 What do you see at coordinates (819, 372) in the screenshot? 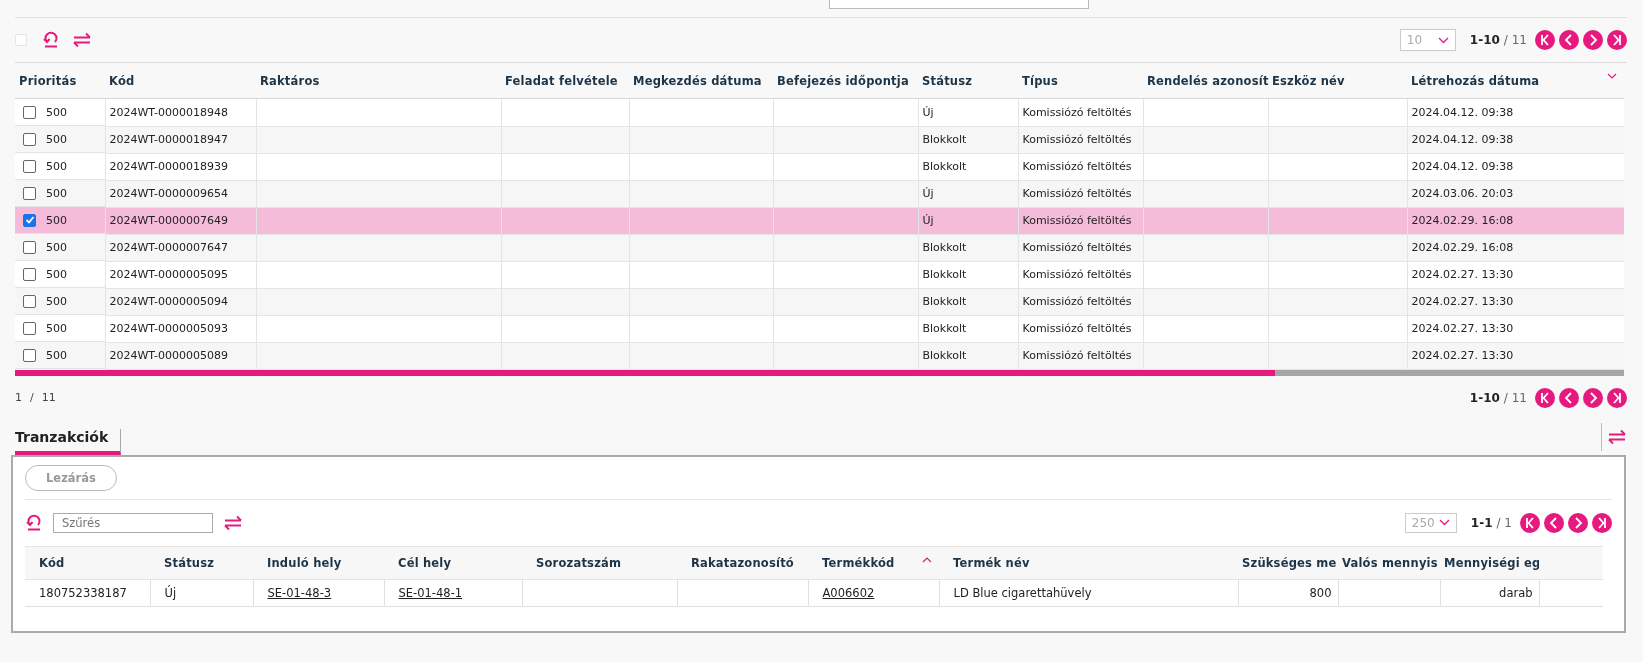
I see `horizontal-scrollbar` at bounding box center [819, 372].